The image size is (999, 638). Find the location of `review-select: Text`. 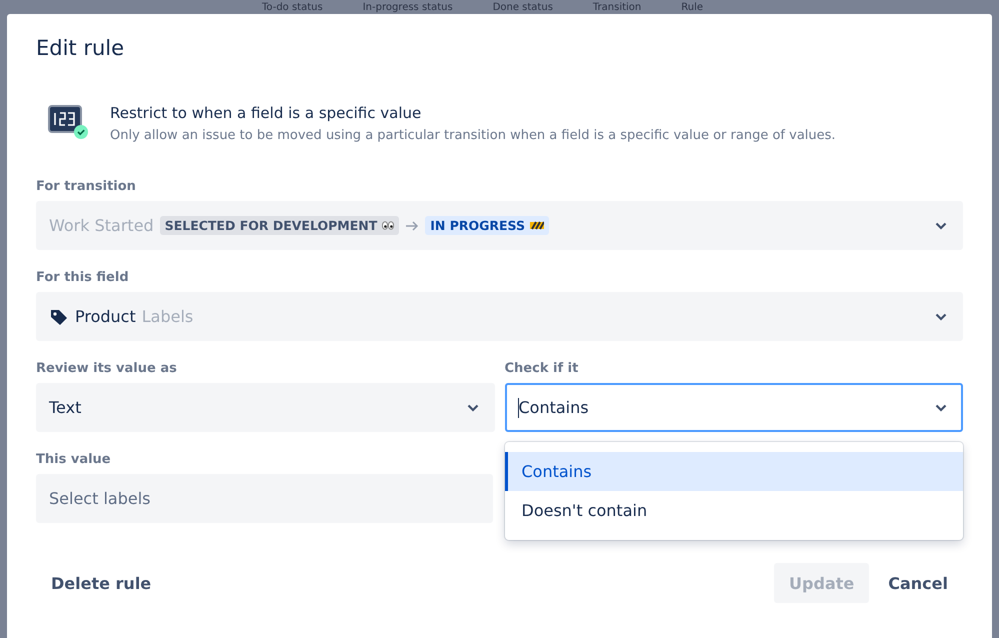

review-select: Text is located at coordinates (265, 407).